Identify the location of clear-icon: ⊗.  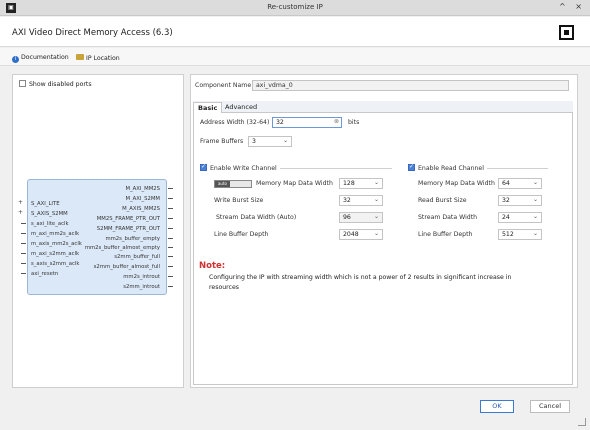
(336, 122).